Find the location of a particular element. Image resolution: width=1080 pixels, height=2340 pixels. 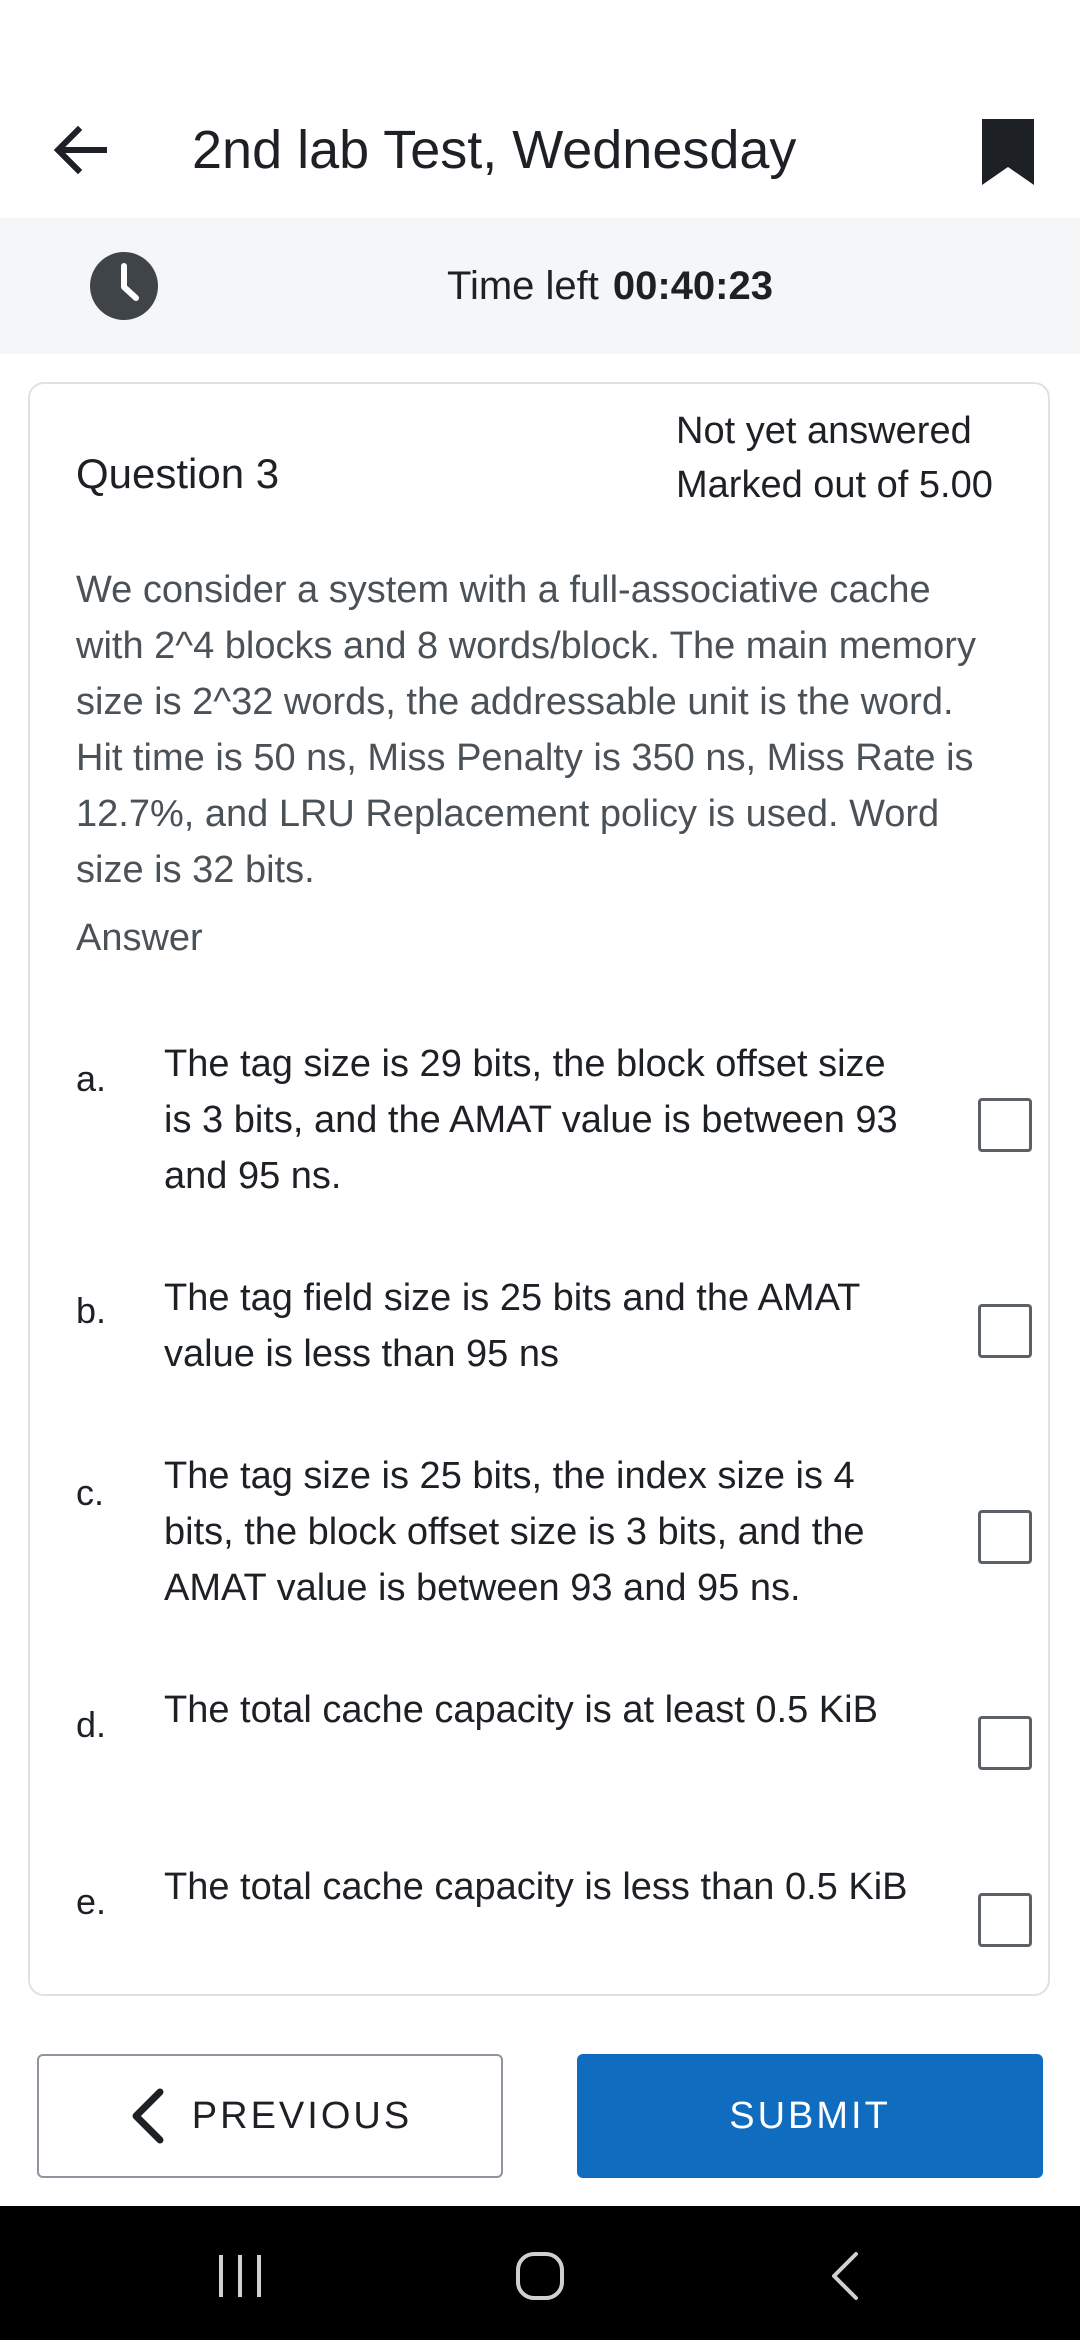

chevron-back-icon is located at coordinates (845, 2276).